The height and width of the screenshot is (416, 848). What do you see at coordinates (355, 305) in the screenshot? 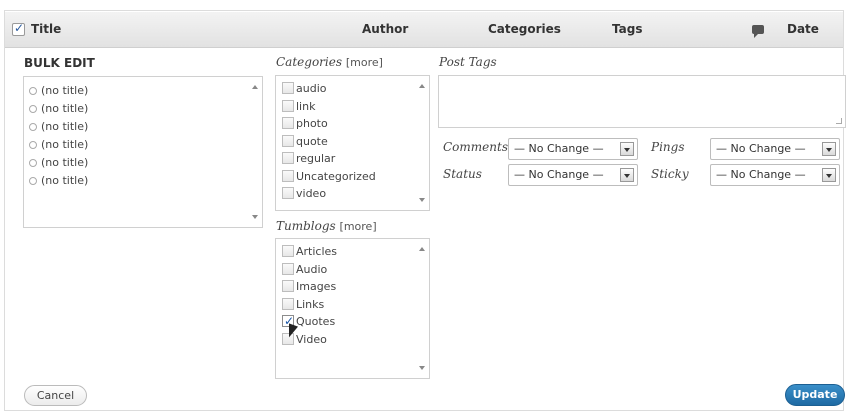
I see `tumblog-item: Links` at bounding box center [355, 305].